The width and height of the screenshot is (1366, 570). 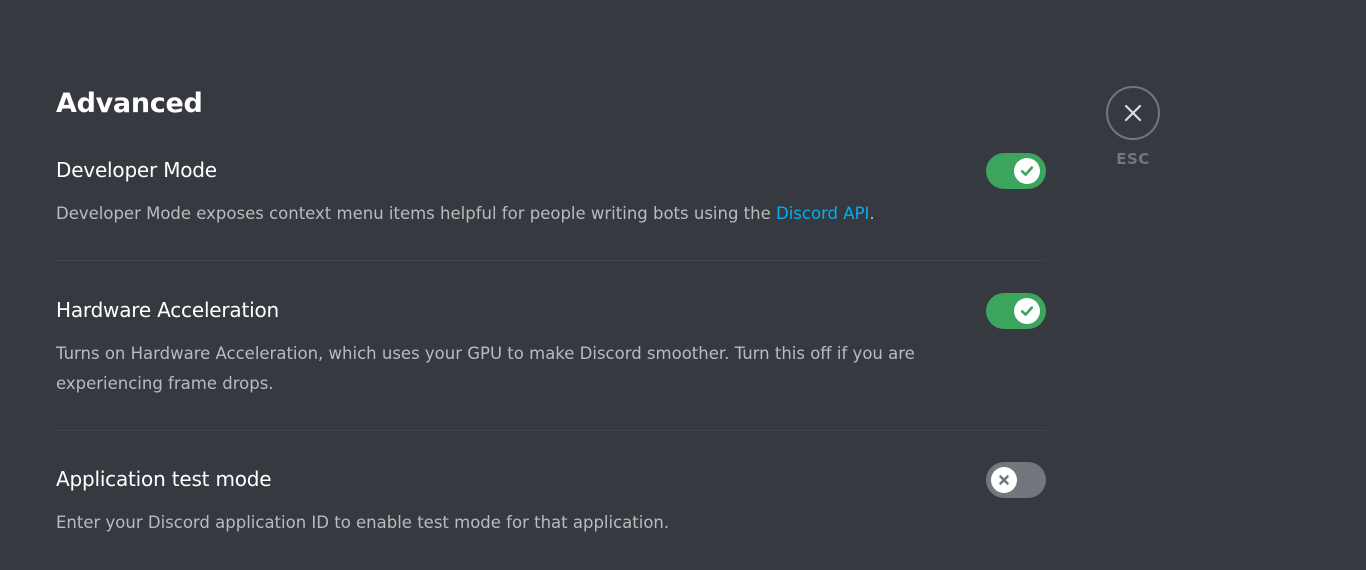 I want to click on desc-period: ., so click(x=872, y=213).